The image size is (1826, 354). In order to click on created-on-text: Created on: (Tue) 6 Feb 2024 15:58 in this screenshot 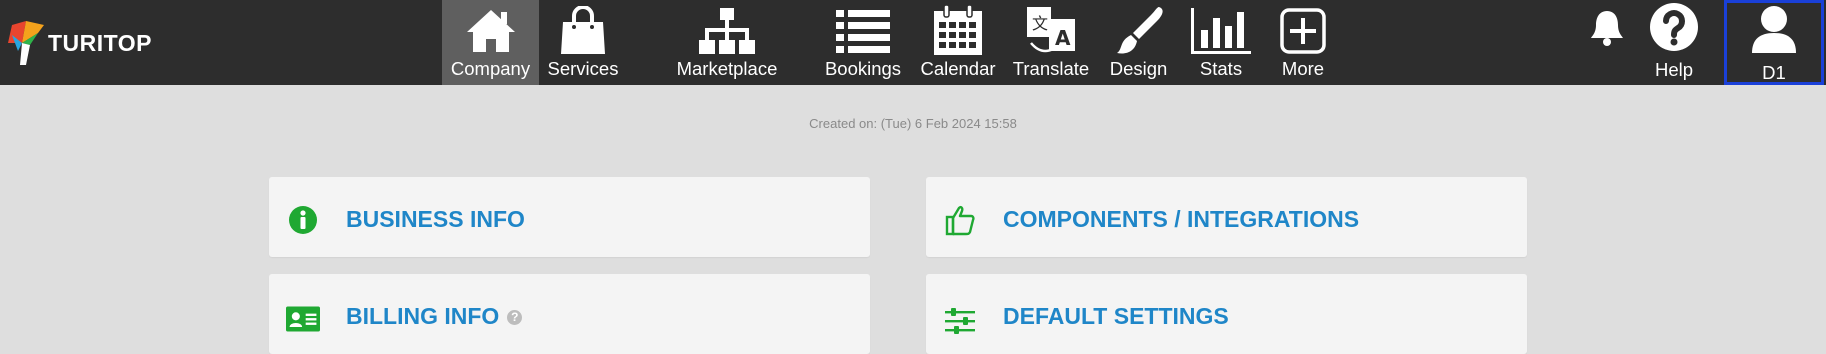, I will do `click(913, 123)`.